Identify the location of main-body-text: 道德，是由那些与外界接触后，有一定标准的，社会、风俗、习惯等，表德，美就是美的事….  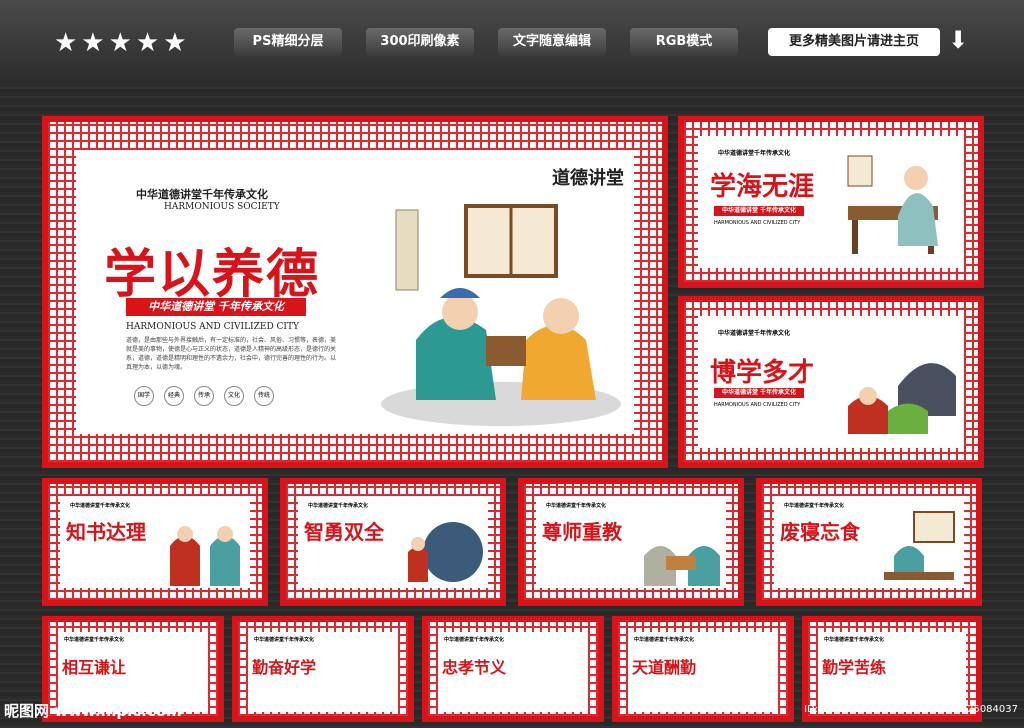
(231, 354).